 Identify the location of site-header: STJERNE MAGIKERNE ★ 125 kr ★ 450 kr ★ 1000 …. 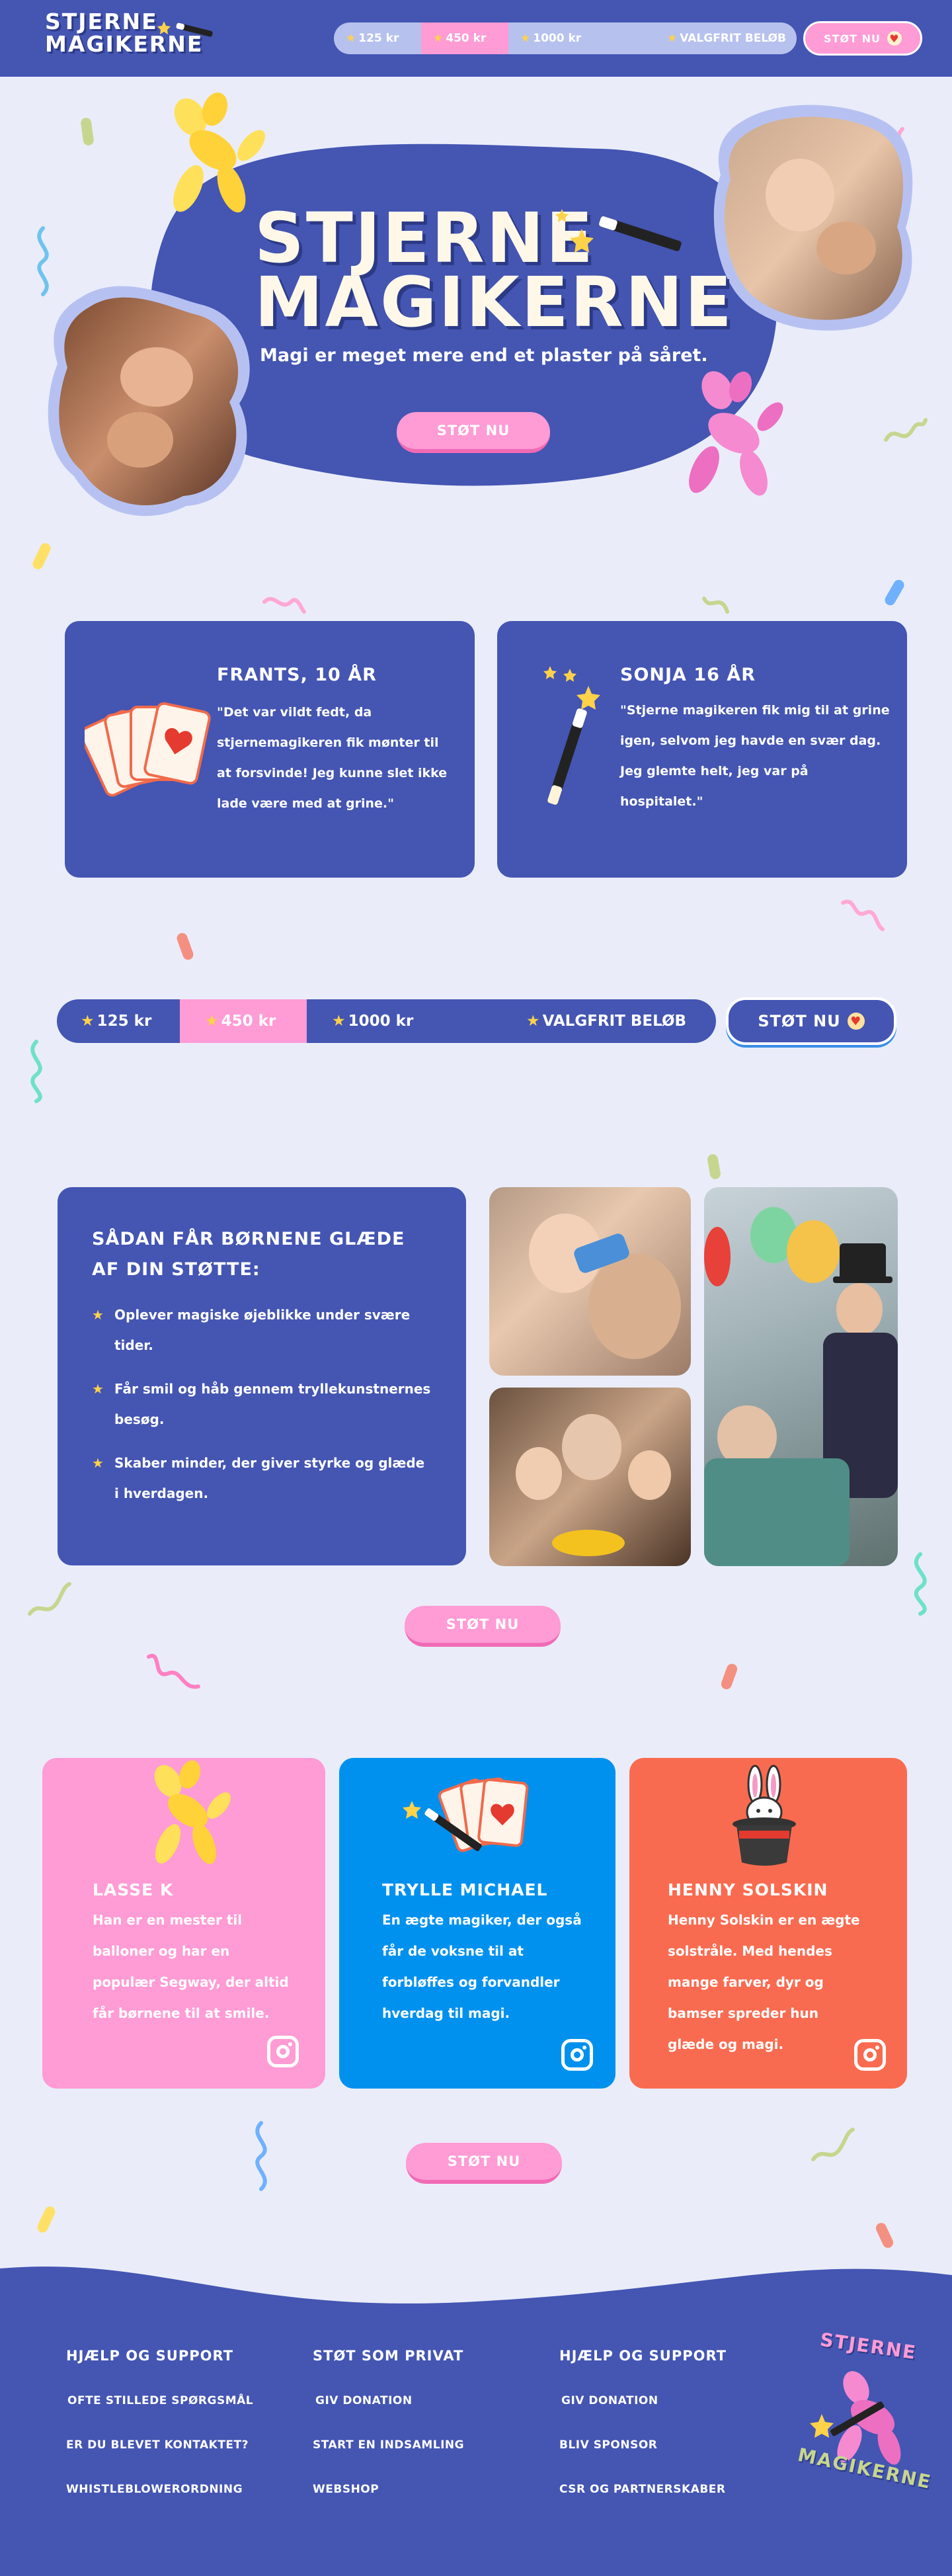
(476, 38).